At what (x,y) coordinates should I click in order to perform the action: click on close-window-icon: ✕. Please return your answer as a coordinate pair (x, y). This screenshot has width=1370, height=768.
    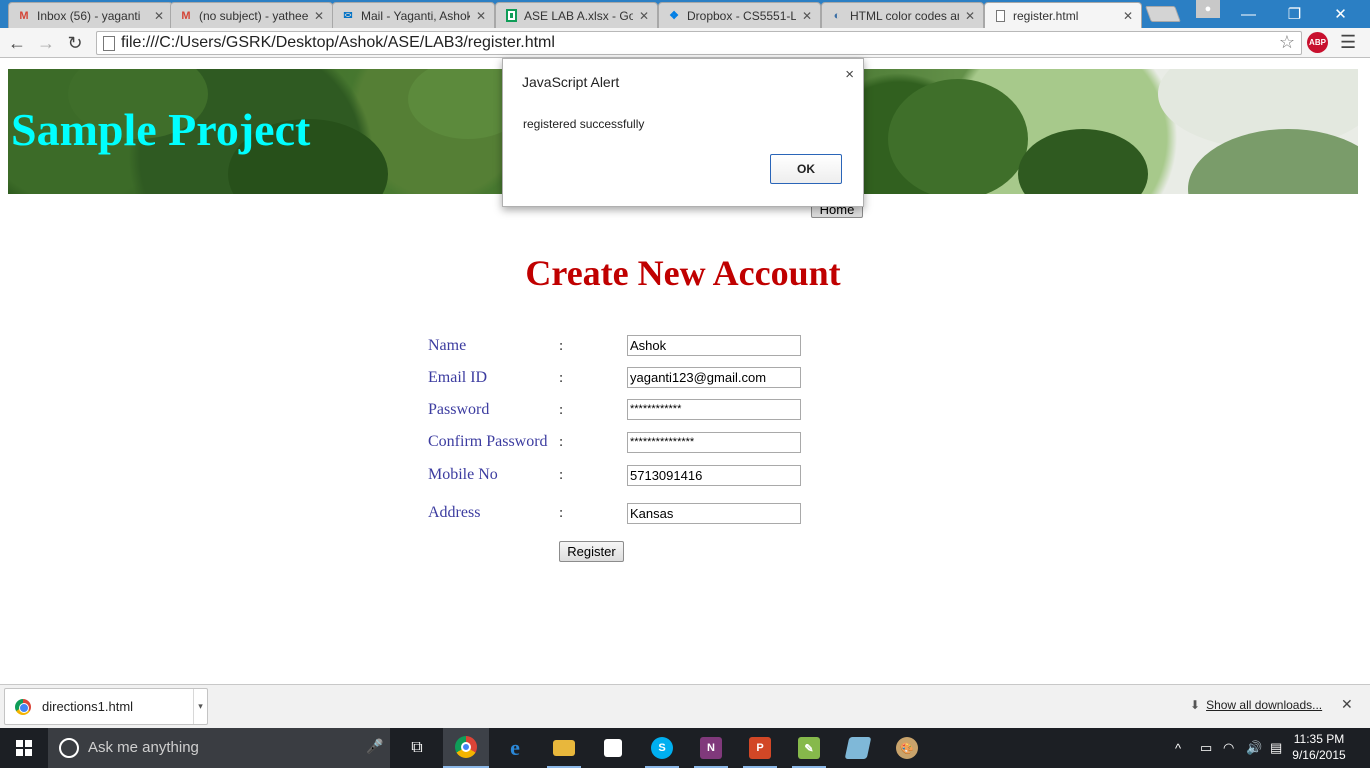
    Looking at the image, I should click on (1340, 14).